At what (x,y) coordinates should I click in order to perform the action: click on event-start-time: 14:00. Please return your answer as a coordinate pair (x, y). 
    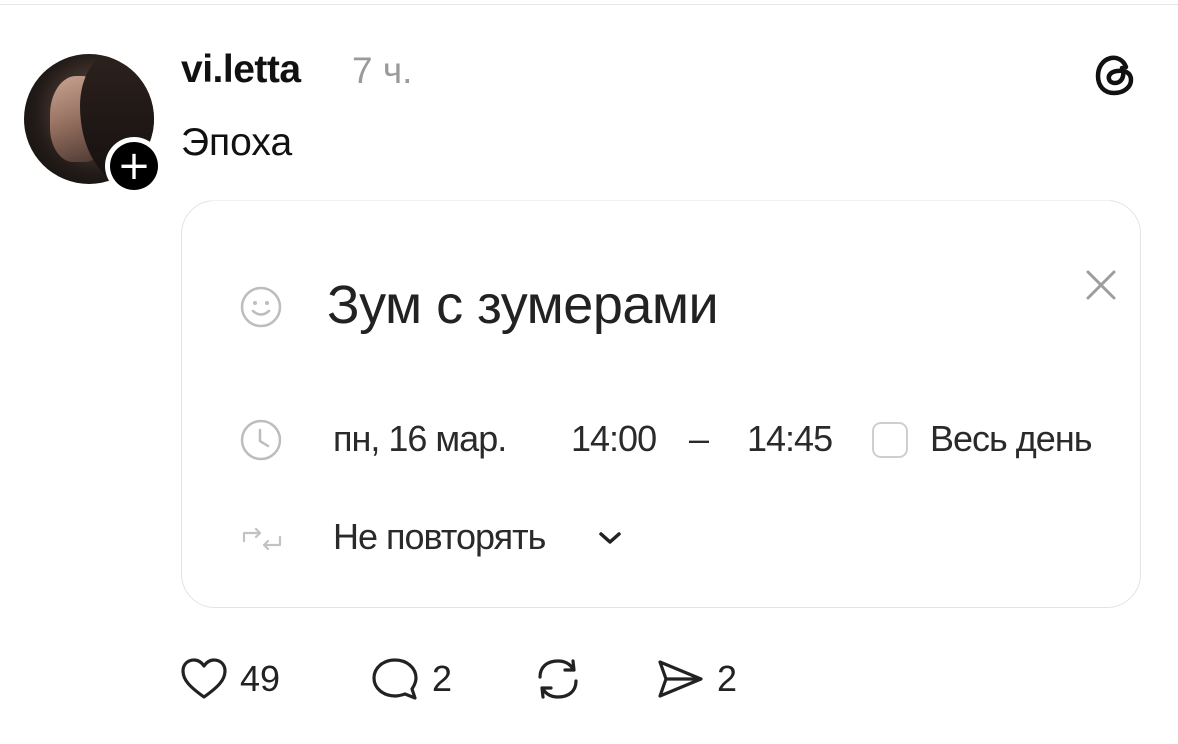
    Looking at the image, I should click on (614, 439).